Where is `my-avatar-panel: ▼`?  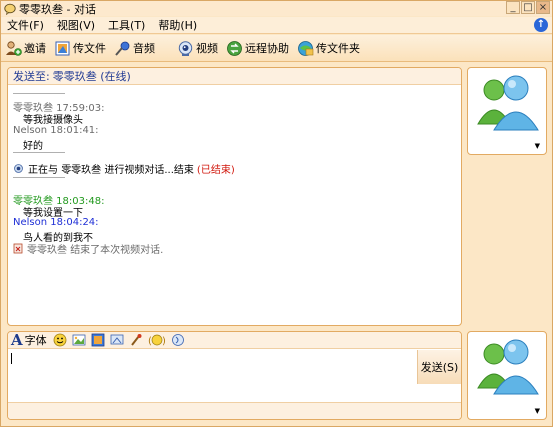 my-avatar-panel: ▼ is located at coordinates (507, 375).